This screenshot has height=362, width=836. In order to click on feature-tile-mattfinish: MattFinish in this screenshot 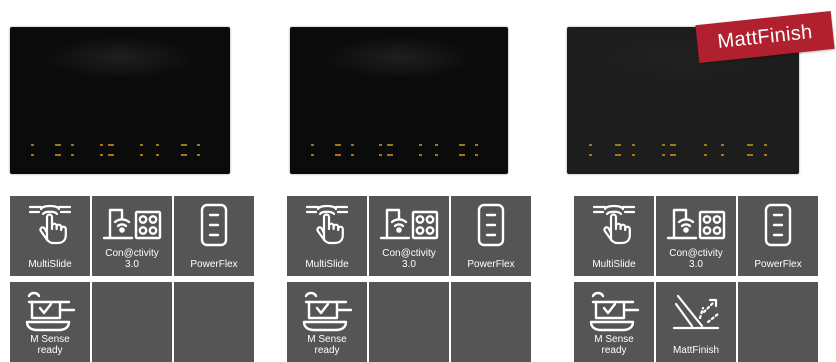, I will do `click(696, 322)`.